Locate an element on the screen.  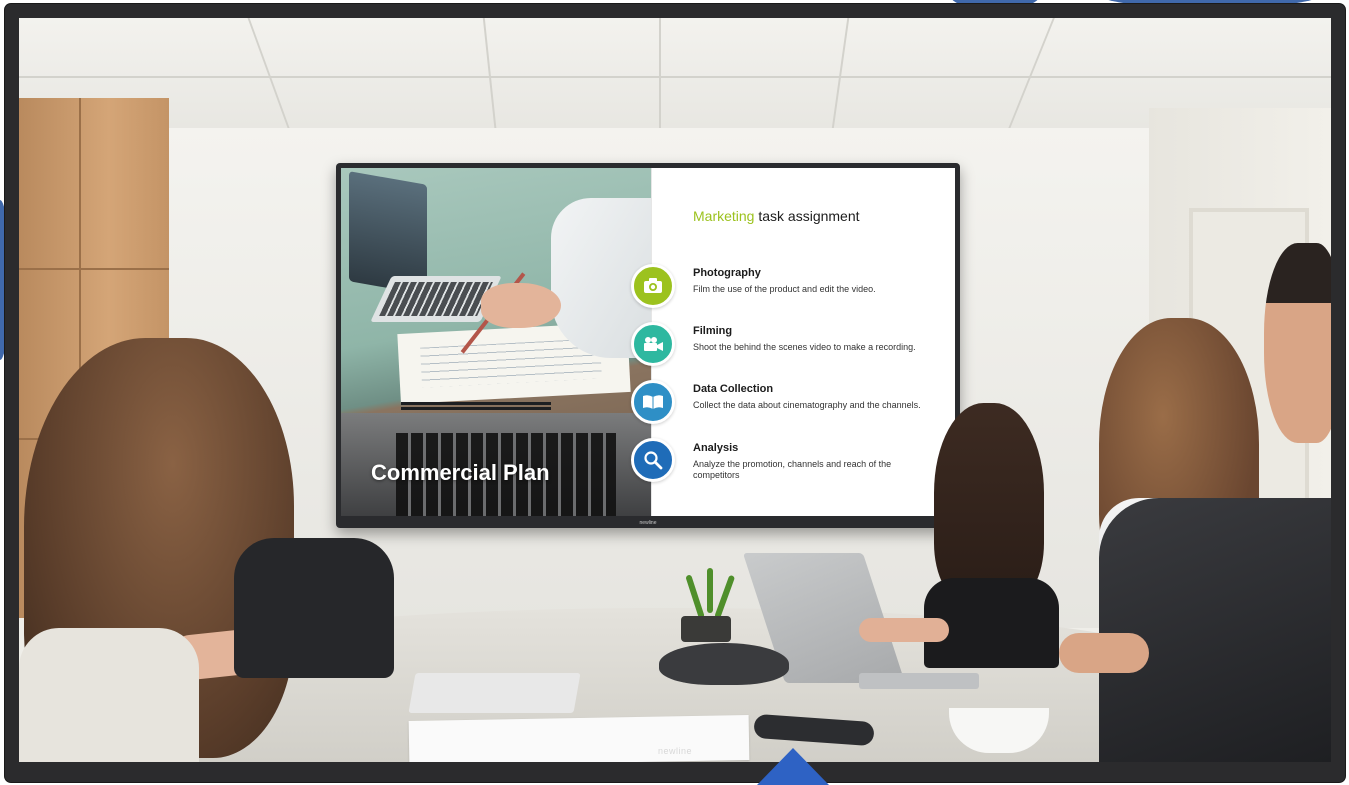
conference-phone is located at coordinates (724, 664).